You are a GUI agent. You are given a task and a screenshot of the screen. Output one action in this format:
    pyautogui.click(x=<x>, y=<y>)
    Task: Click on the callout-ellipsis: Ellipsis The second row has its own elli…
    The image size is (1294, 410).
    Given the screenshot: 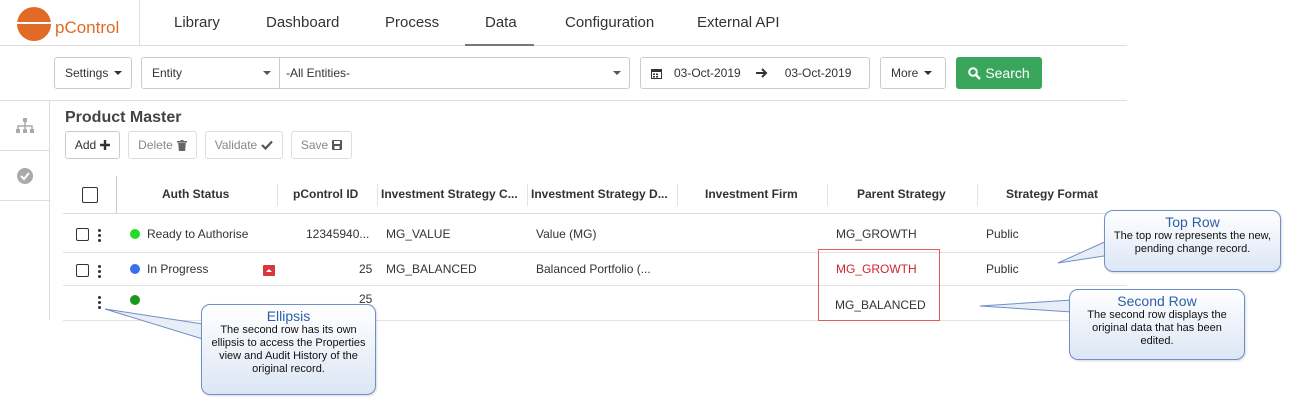 What is the action you would take?
    pyautogui.click(x=288, y=349)
    